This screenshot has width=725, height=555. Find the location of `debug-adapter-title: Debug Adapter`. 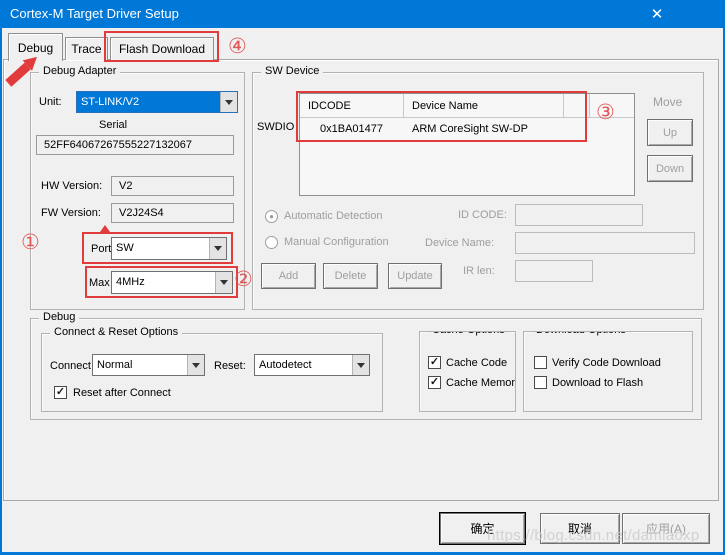

debug-adapter-title: Debug Adapter is located at coordinates (80, 71).